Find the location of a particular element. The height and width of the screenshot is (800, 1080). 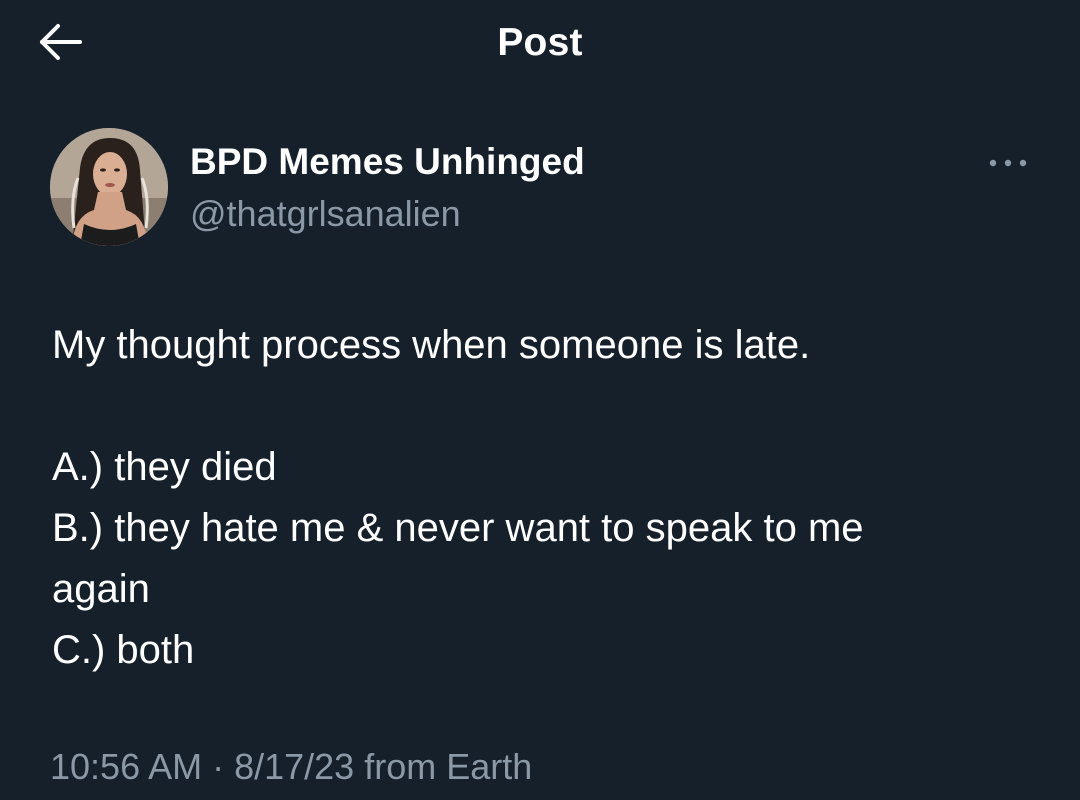

handle: @thatgrlsanalien is located at coordinates (325, 214).